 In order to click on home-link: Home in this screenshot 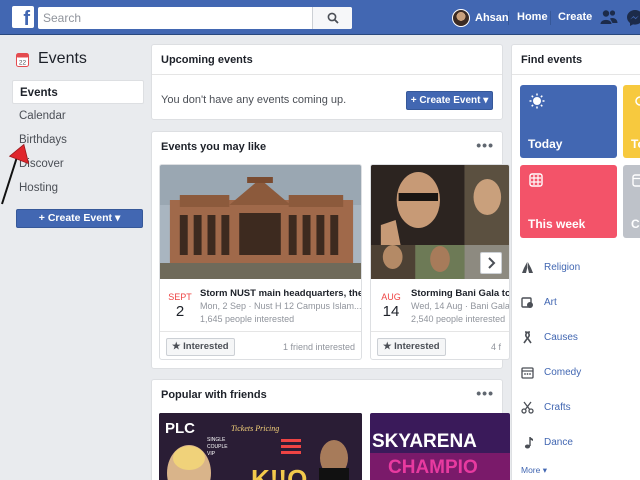, I will do `click(532, 17)`.